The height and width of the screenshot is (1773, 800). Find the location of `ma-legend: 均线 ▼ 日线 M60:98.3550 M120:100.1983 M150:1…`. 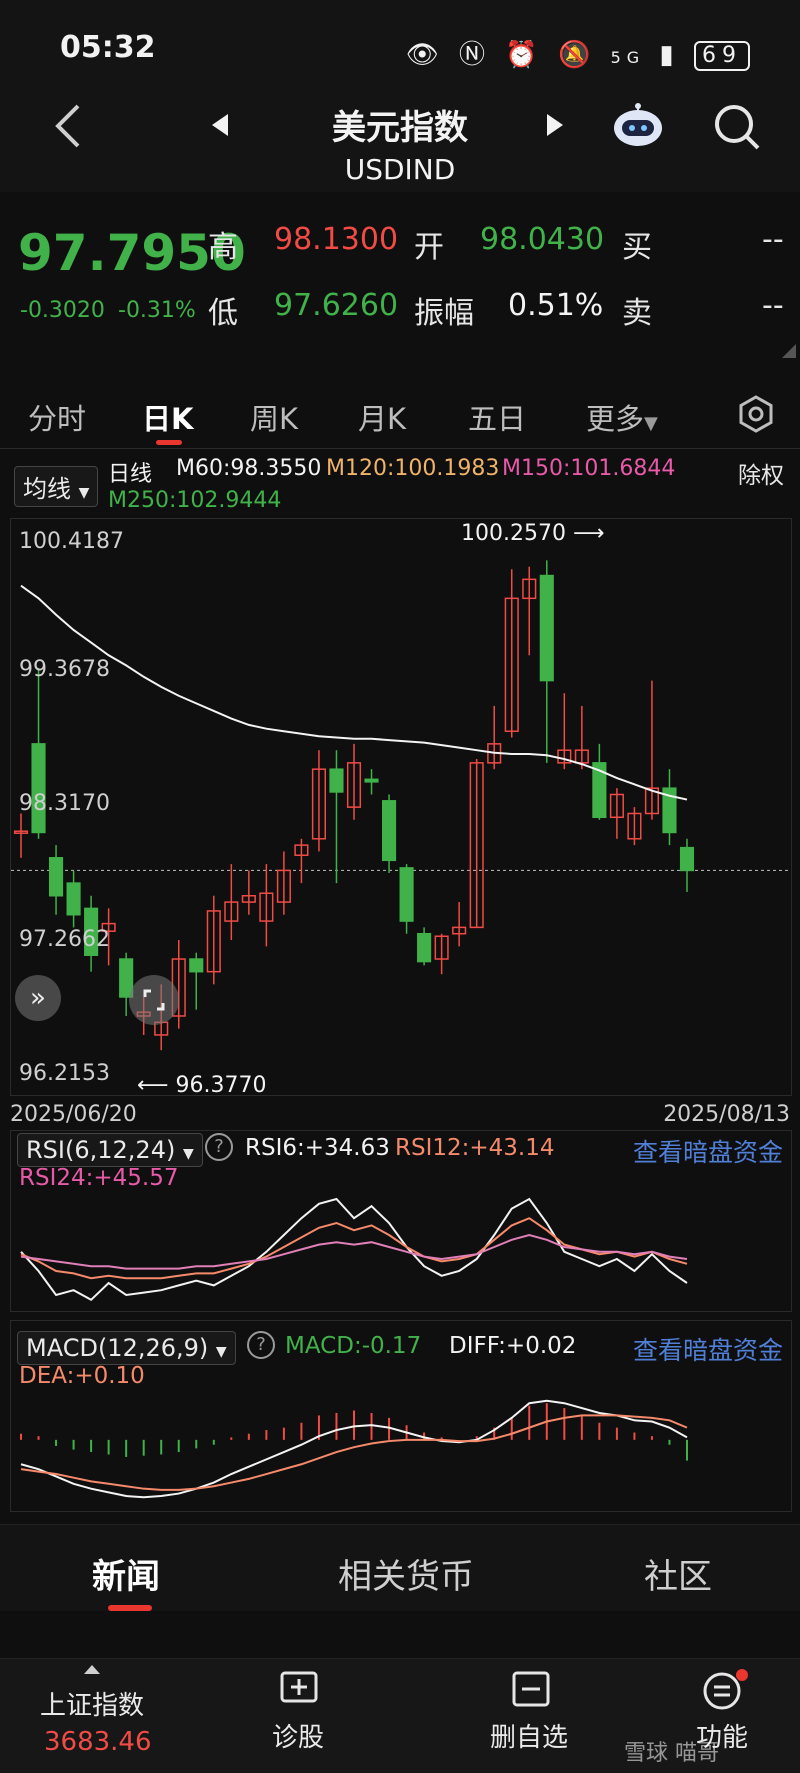

ma-legend: 均线 ▼ 日线 M60:98.3550 M120:100.1983 M150:1… is located at coordinates (400, 483).